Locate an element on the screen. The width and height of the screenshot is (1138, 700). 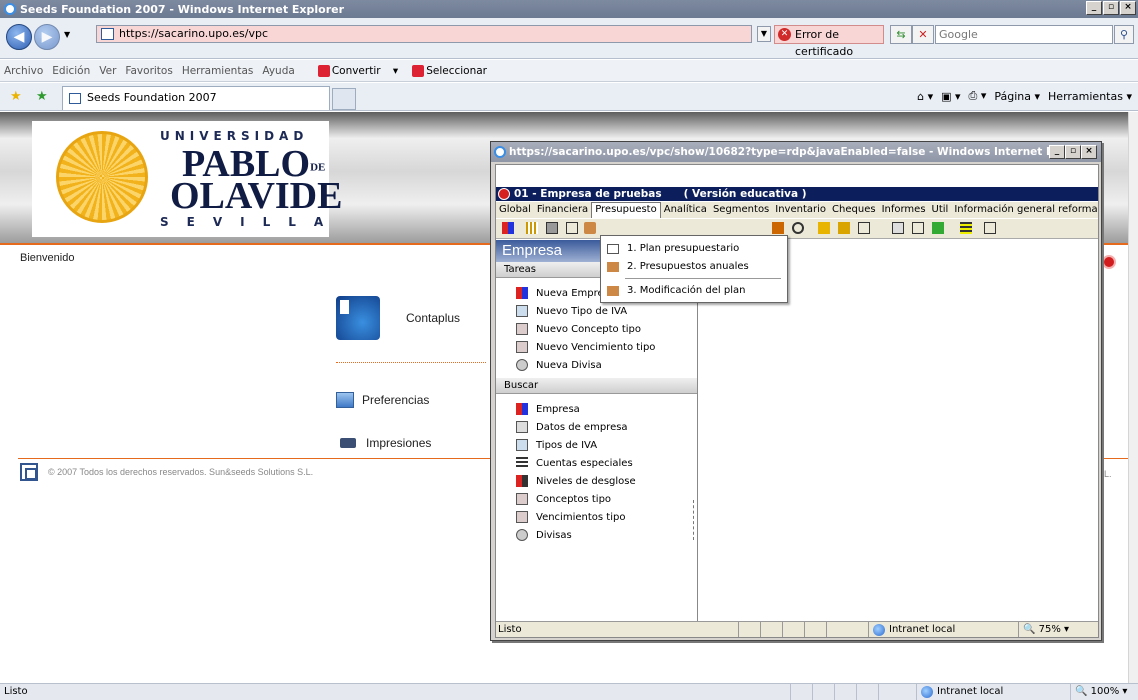
app-menu-financiera: Financiera is located at coordinates (562, 210).